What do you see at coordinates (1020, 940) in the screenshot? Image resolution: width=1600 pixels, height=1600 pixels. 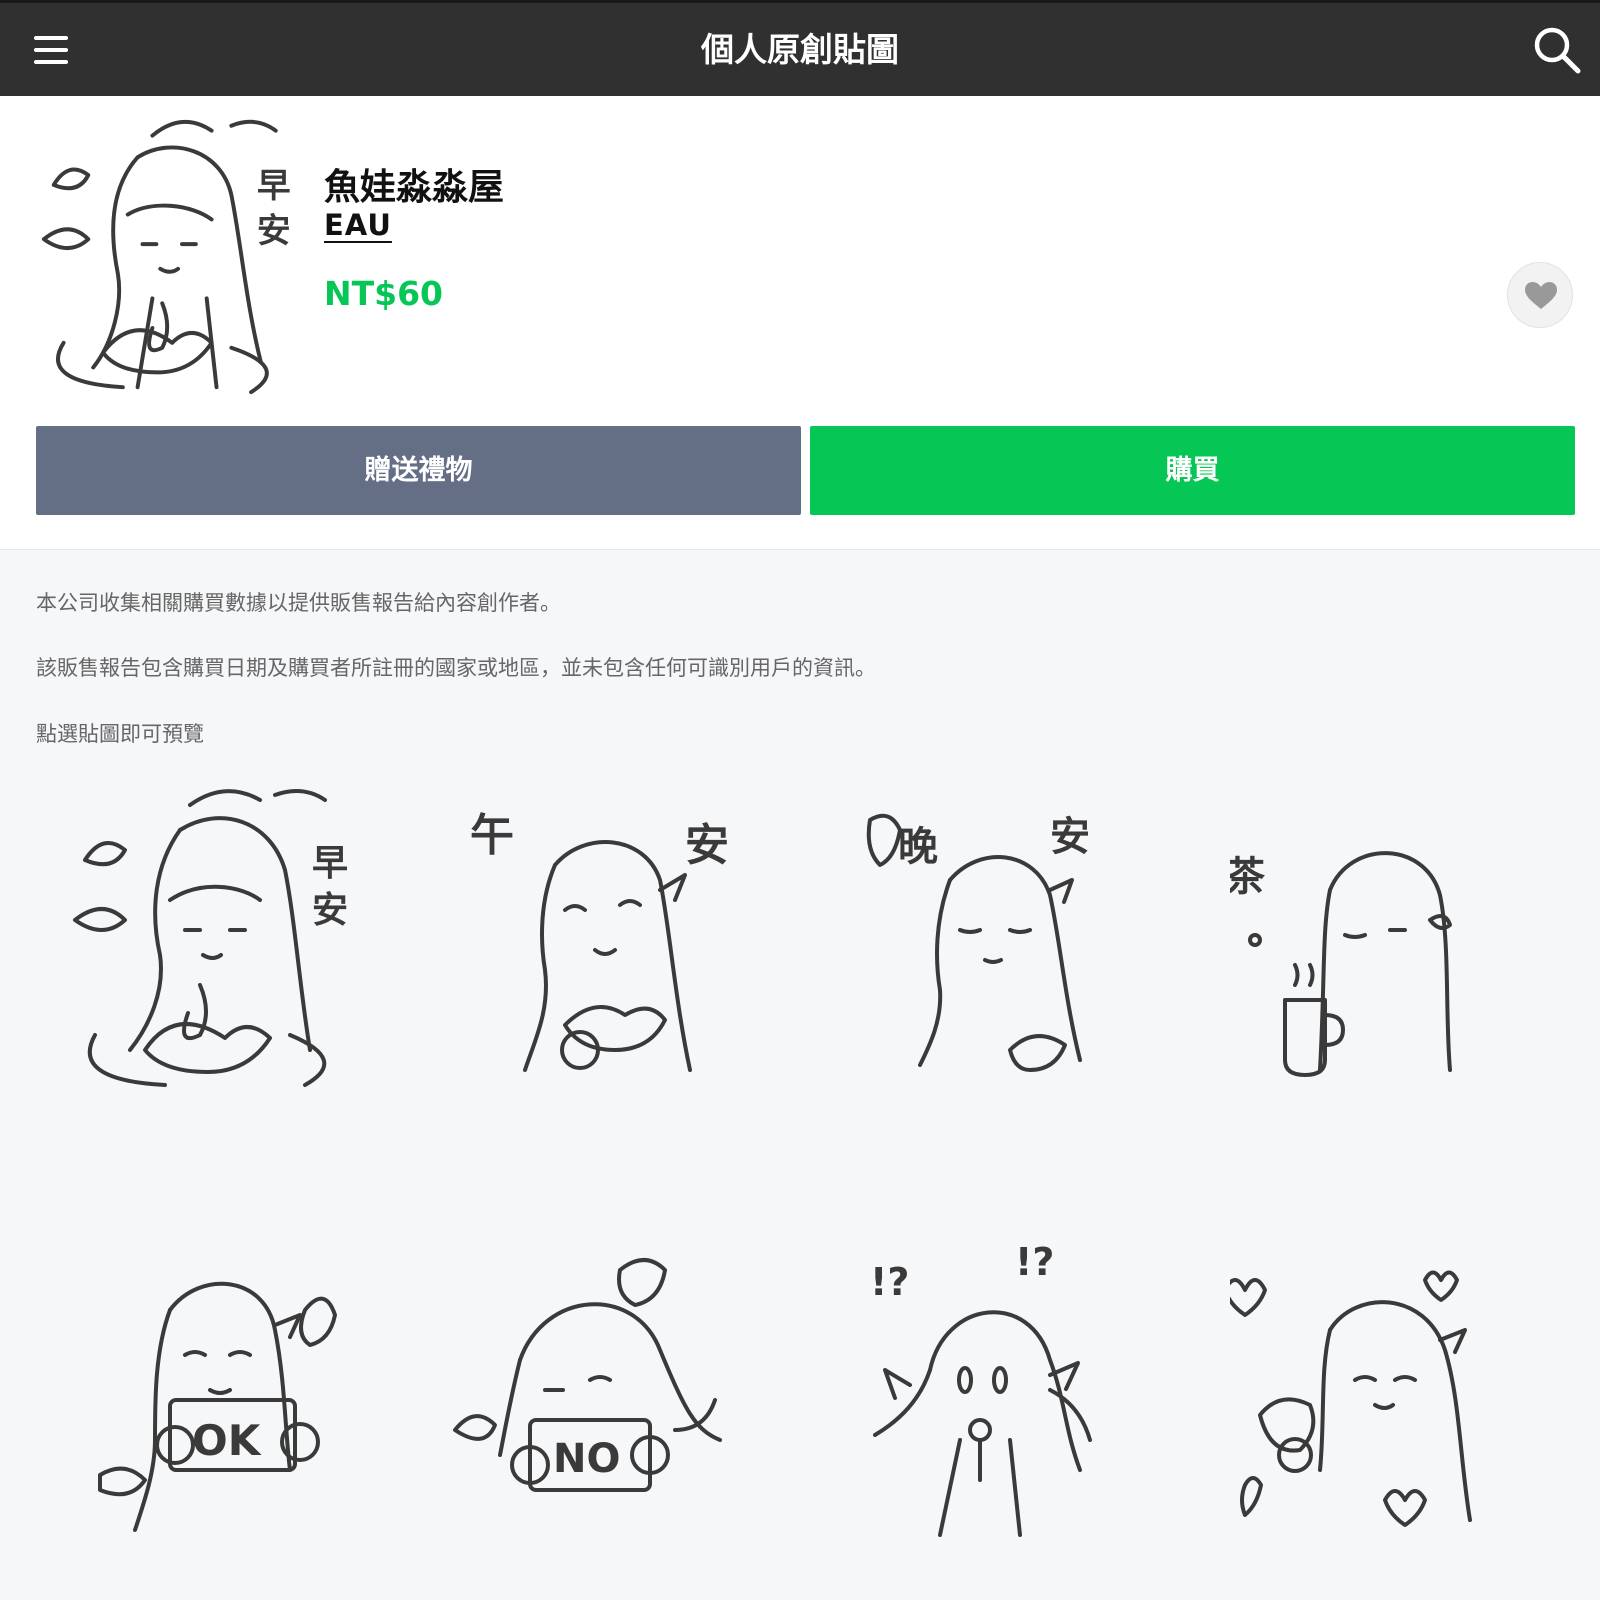 I see `sticker-item: 晚 安` at bounding box center [1020, 940].